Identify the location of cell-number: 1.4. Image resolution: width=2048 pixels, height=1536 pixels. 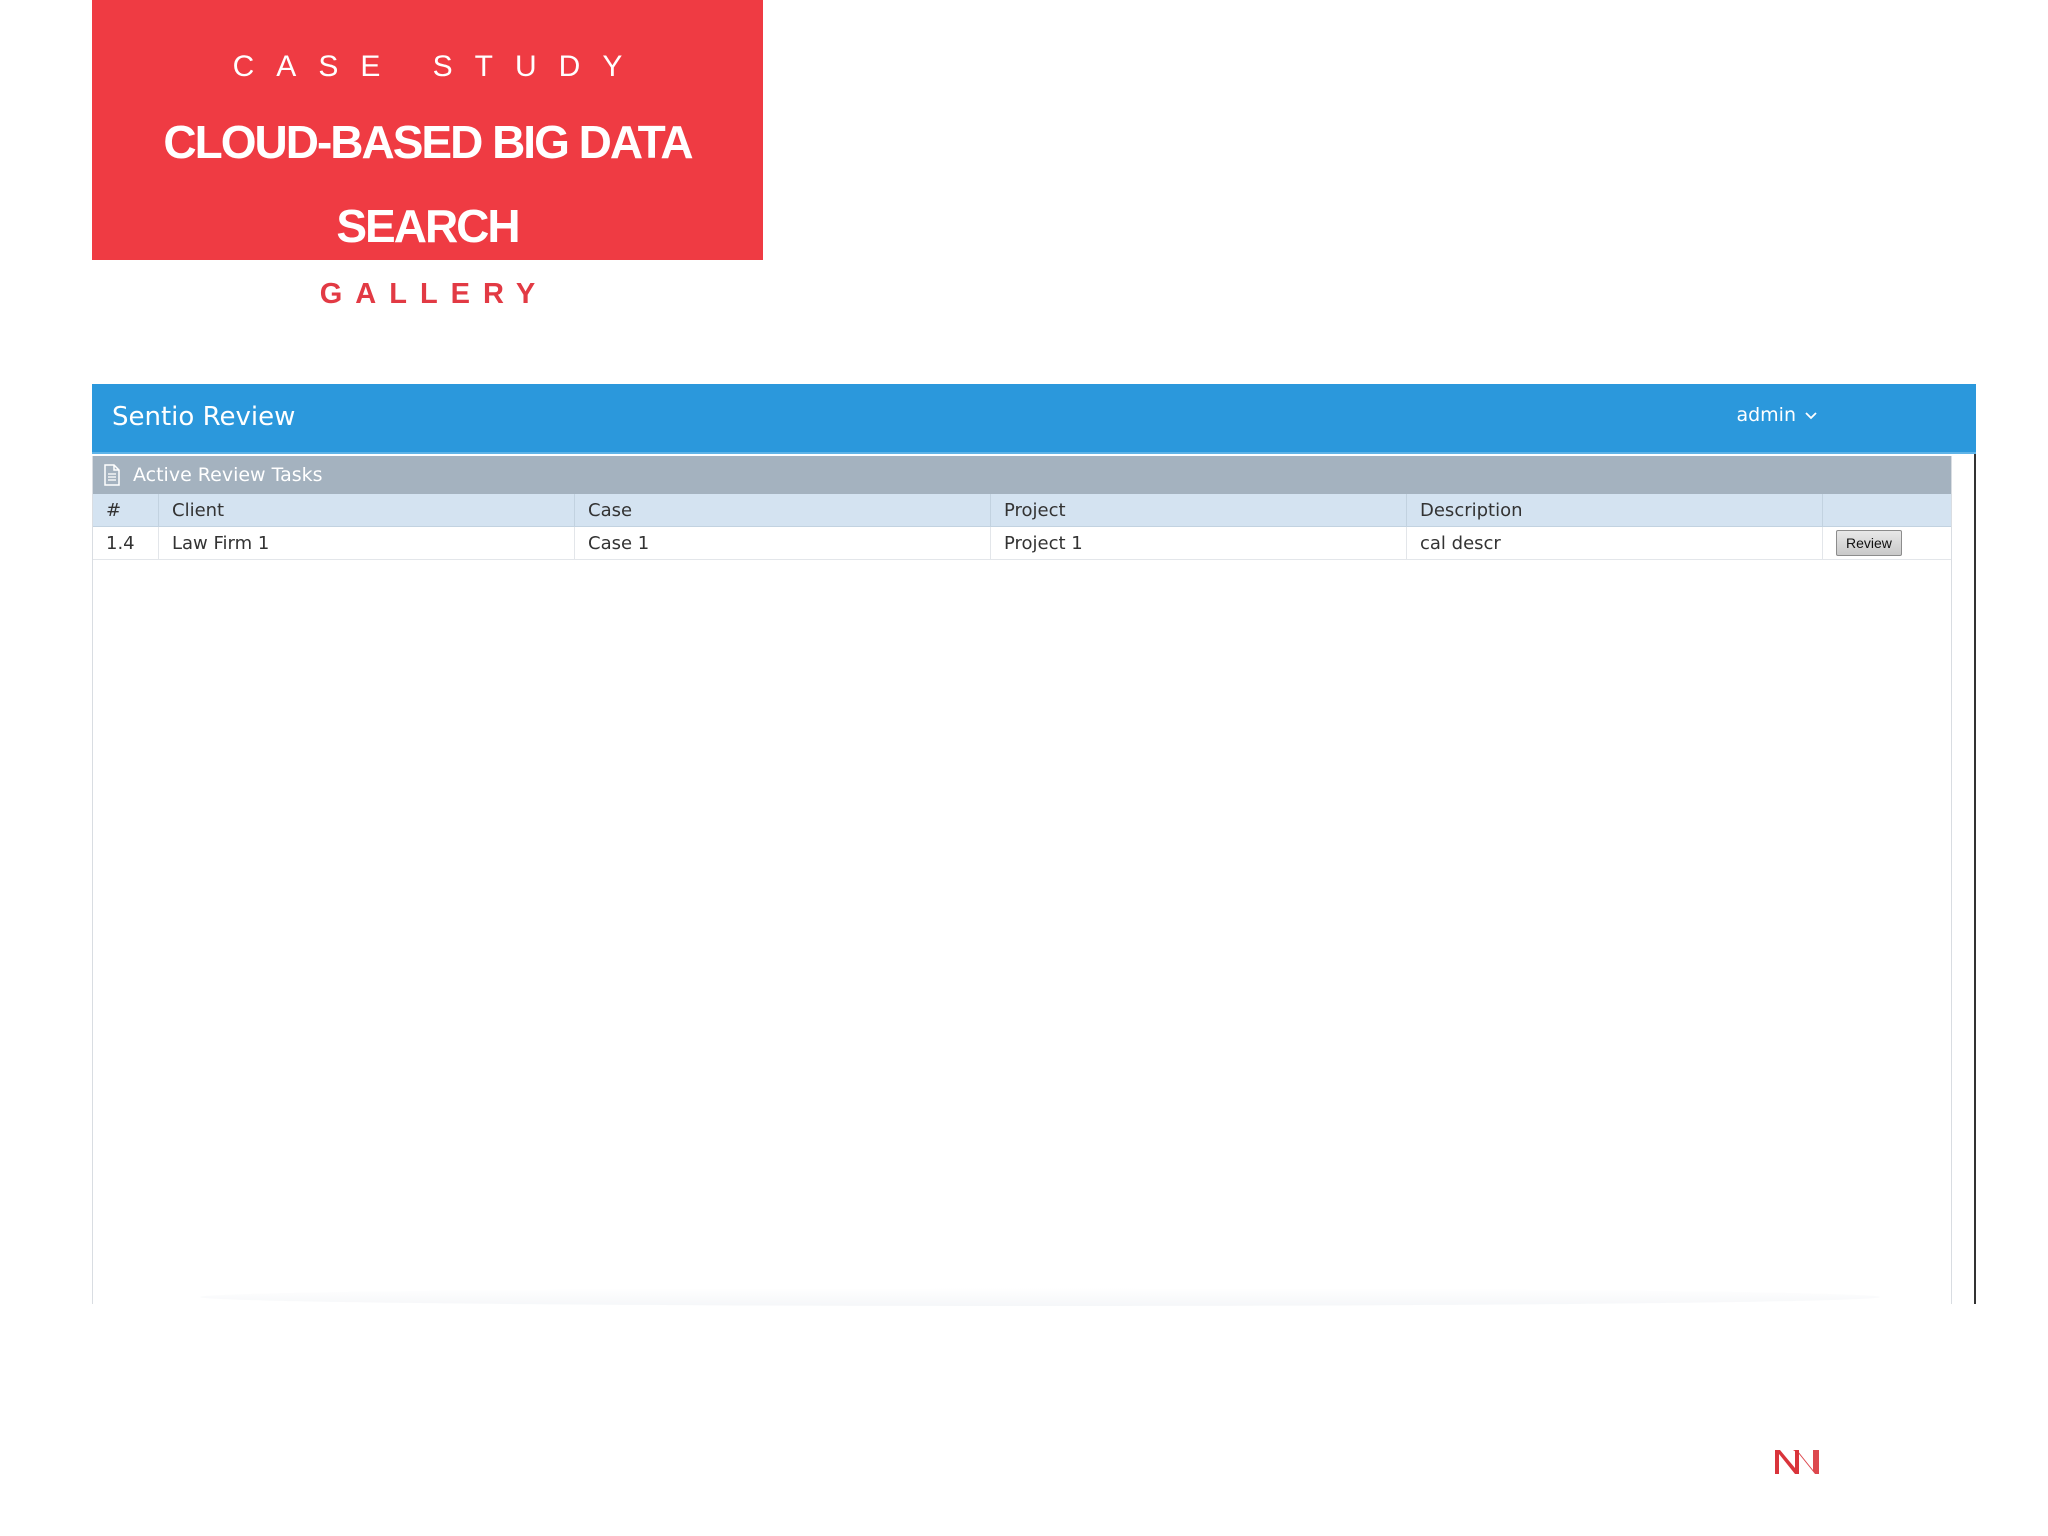
(126, 543).